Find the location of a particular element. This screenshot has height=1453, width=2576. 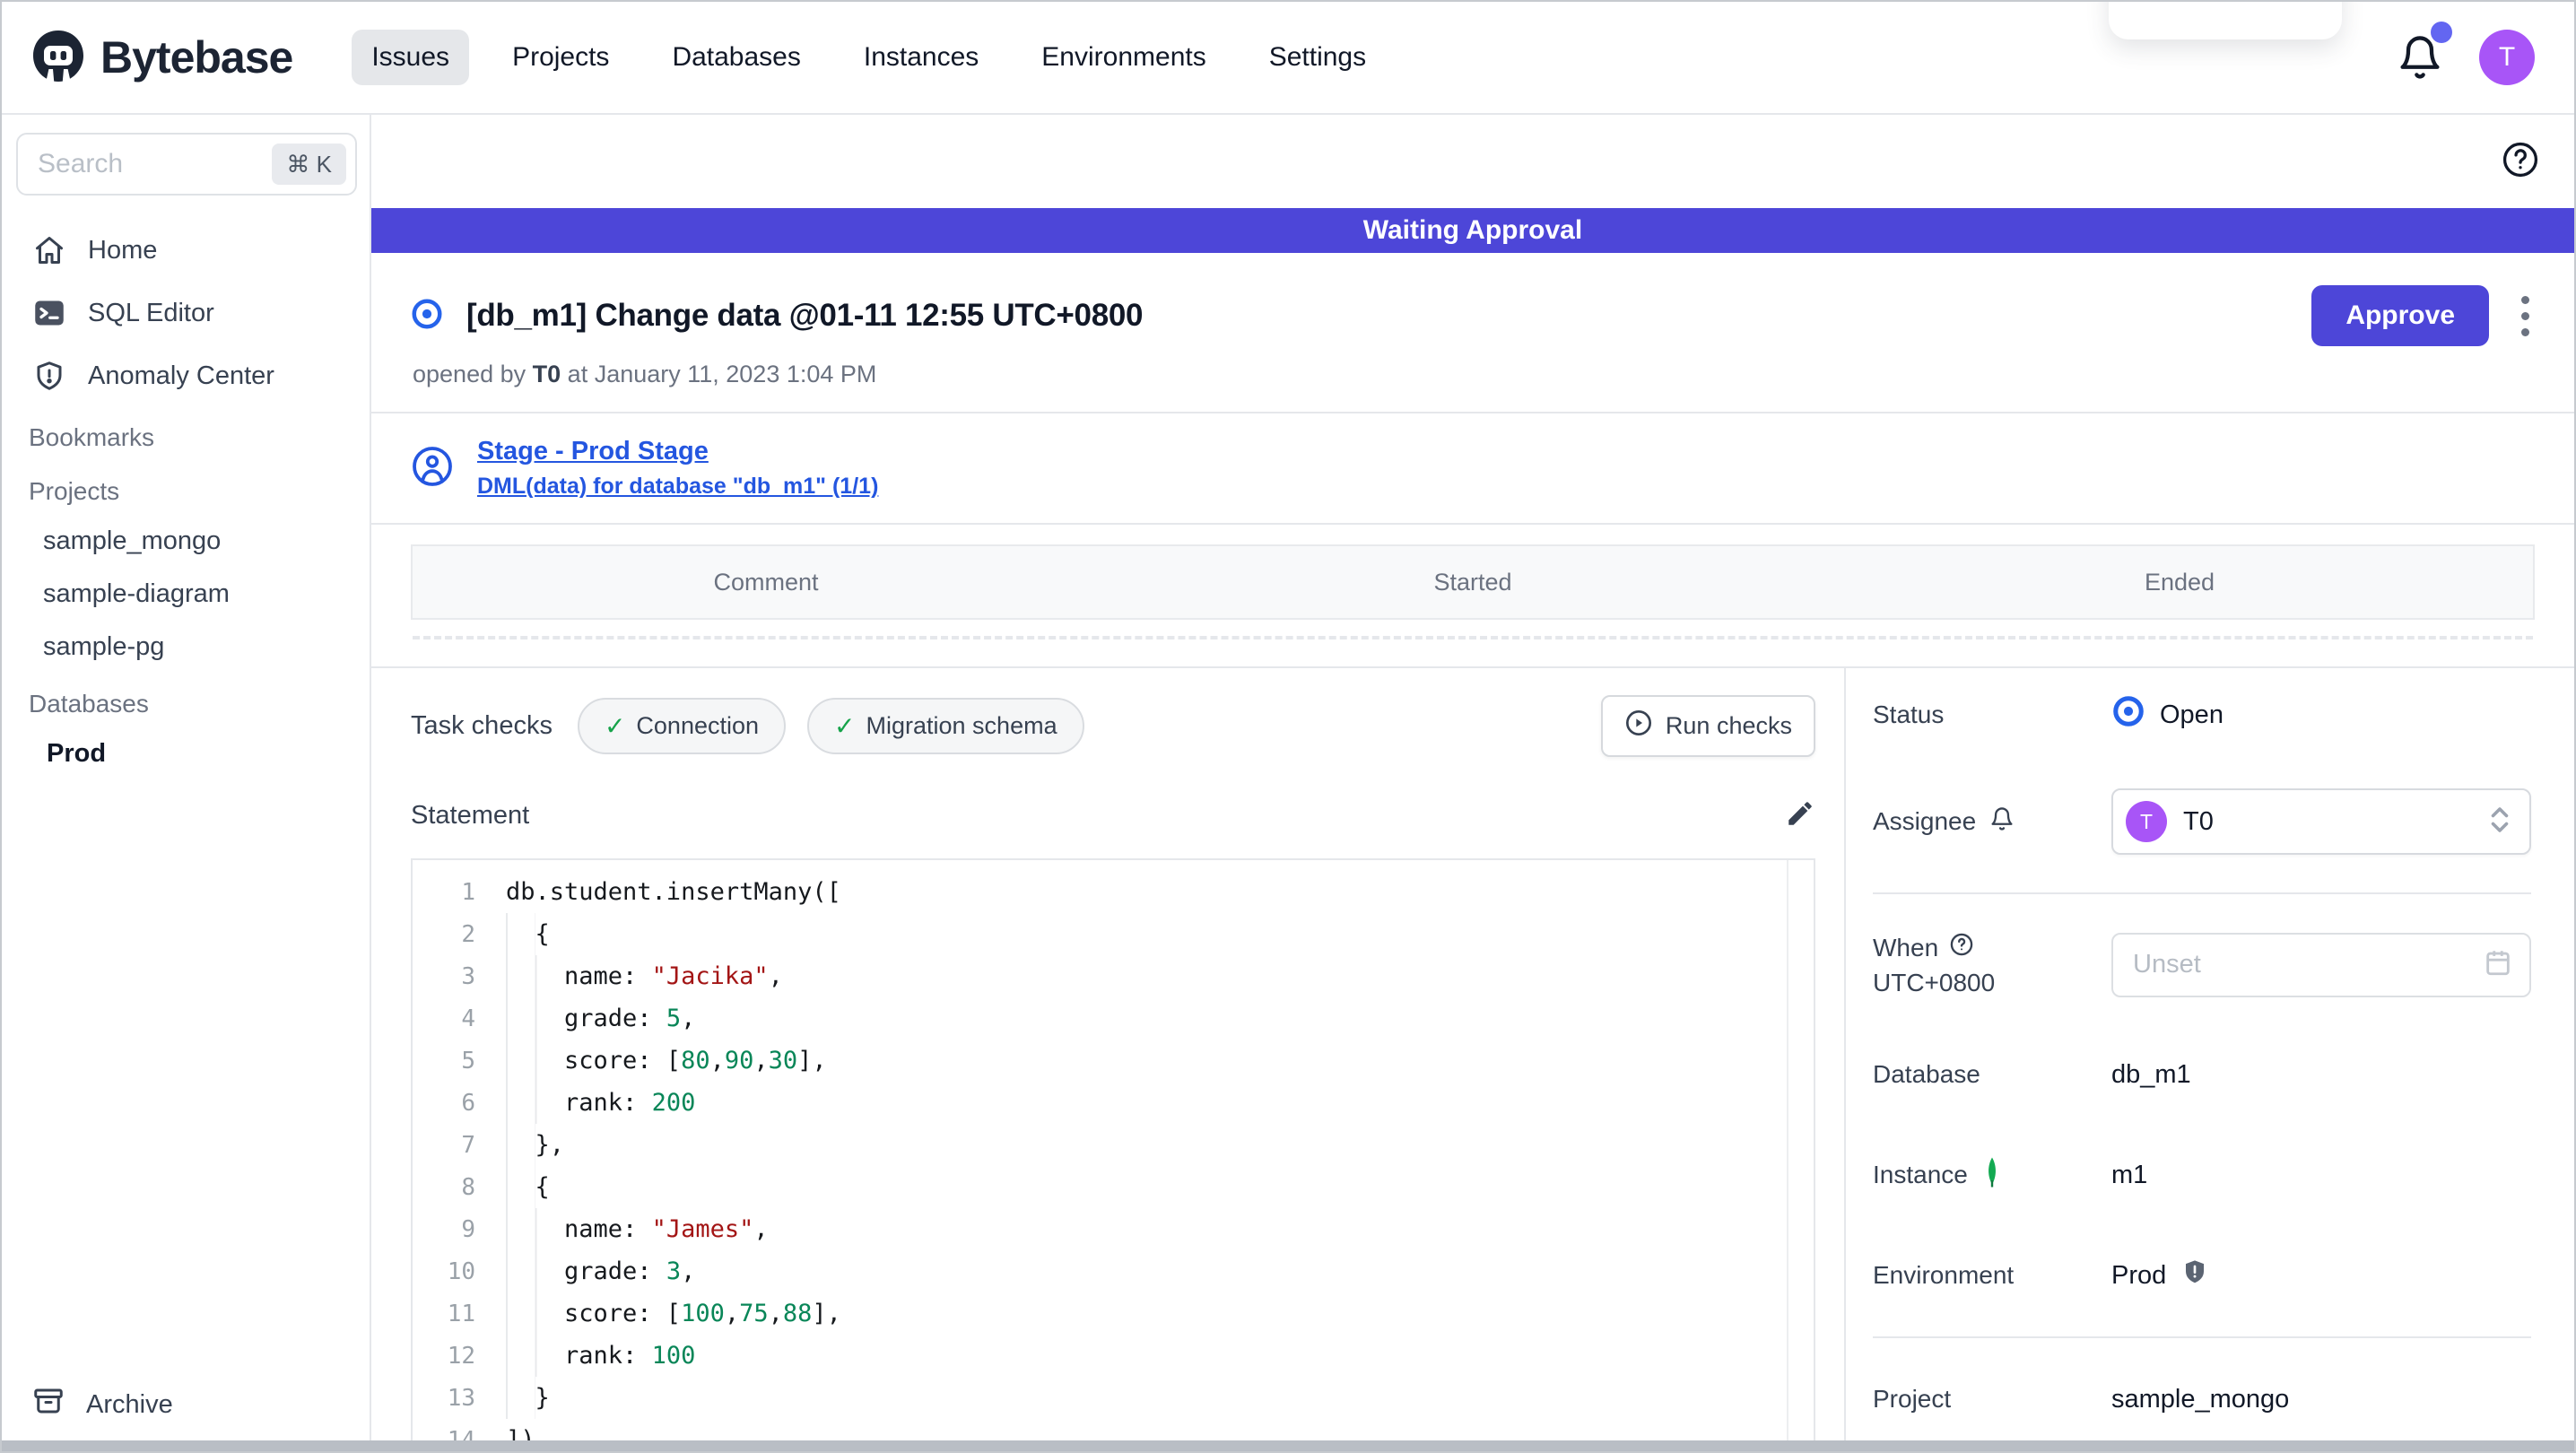

sidebar-item-sql-editor: SQL Editor is located at coordinates (186, 313).